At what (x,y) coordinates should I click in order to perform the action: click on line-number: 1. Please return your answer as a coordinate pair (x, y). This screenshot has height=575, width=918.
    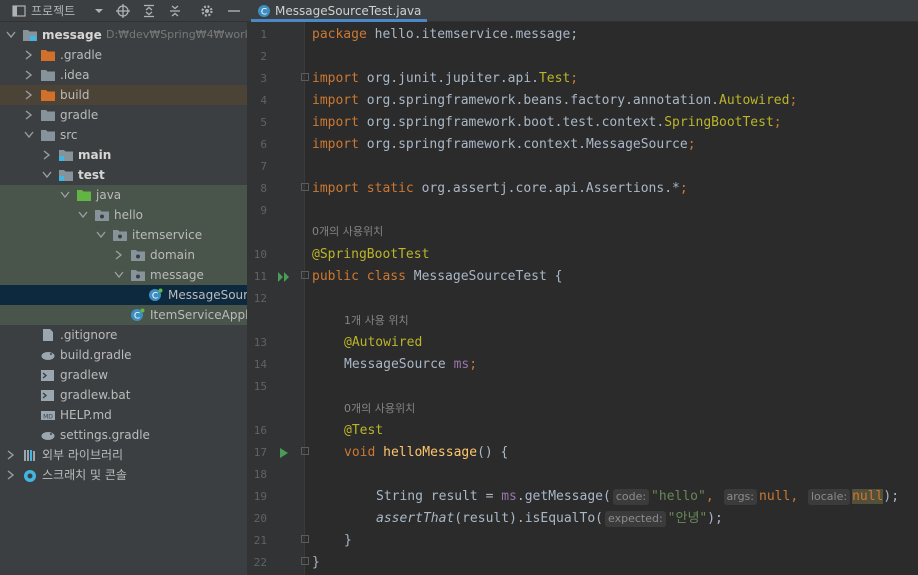
    Looking at the image, I should click on (263, 34).